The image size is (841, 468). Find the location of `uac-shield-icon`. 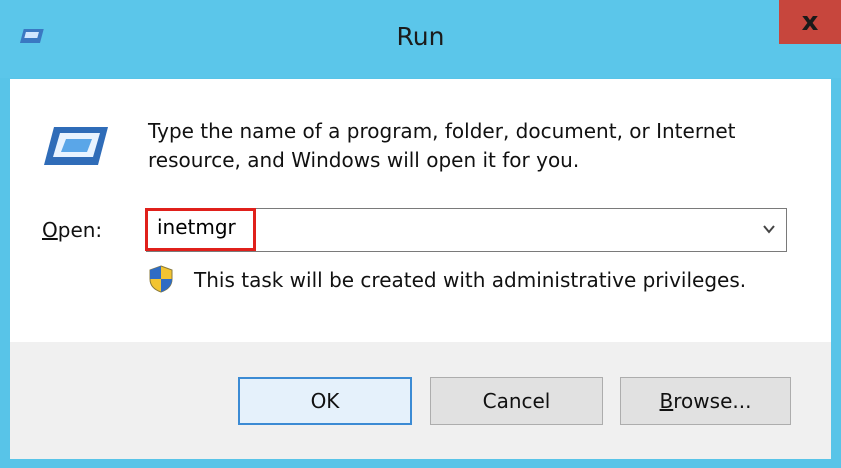

uac-shield-icon is located at coordinates (161, 279).